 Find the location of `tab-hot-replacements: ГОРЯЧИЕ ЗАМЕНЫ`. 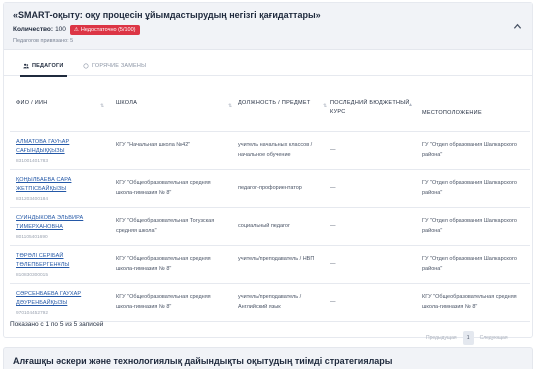

tab-hot-replacements: ГОРЯЧИЕ ЗАМЕНЫ is located at coordinates (114, 65).